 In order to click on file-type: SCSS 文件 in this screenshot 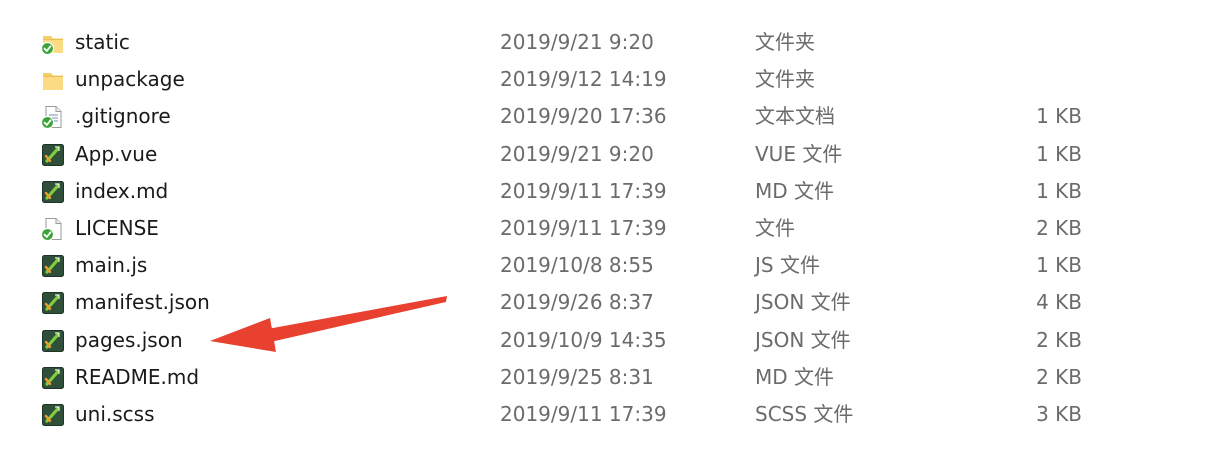, I will do `click(804, 413)`.